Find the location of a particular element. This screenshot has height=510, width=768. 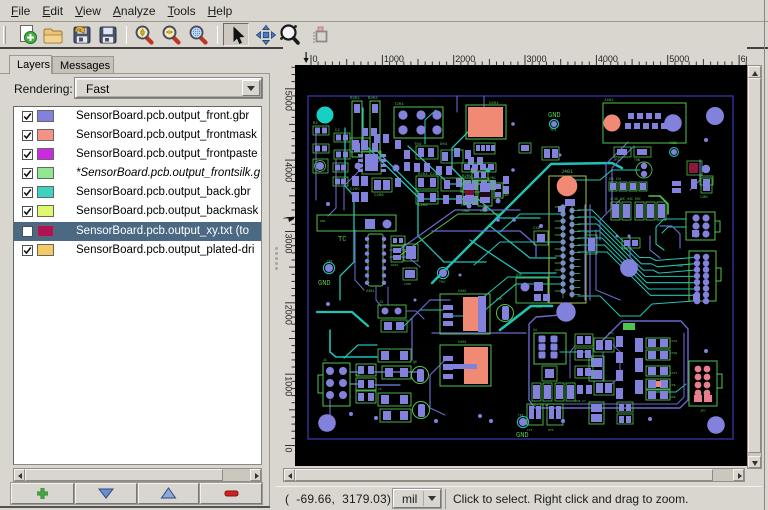

svg-text: U4 is located at coordinates (535, 330).